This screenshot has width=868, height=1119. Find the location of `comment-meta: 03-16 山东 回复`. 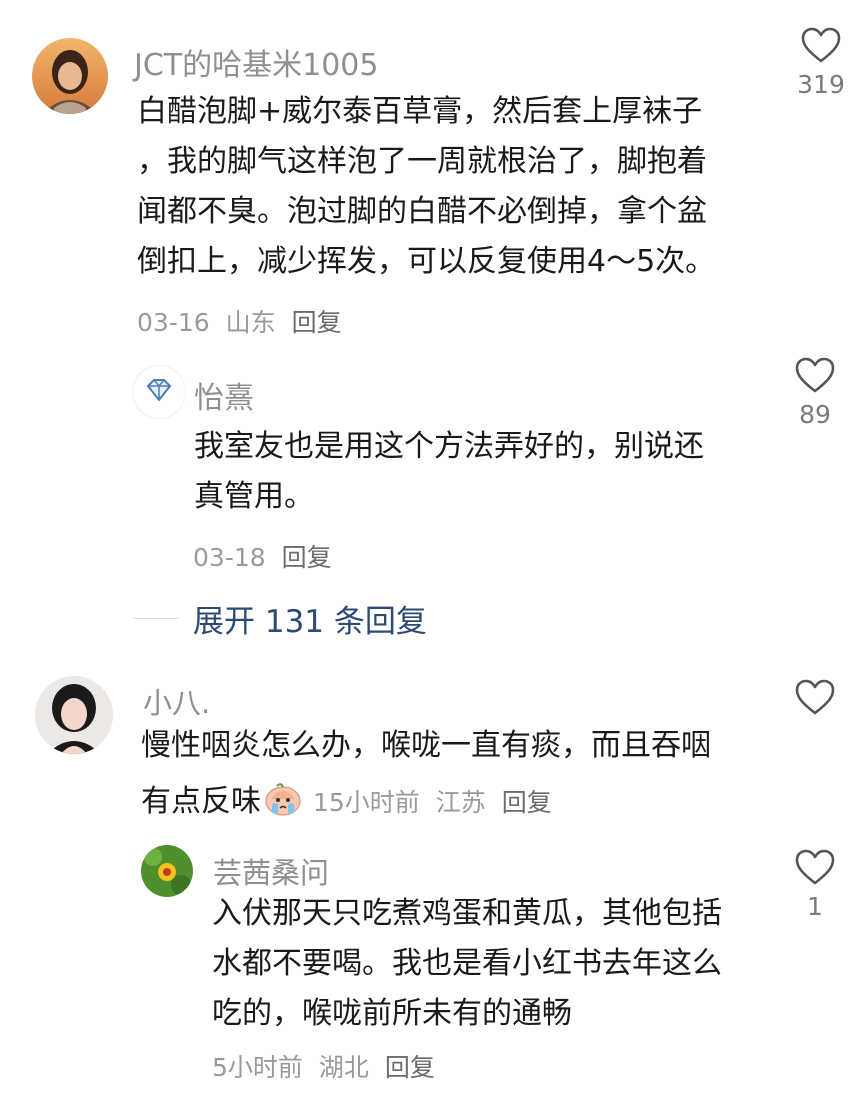

comment-meta: 03-16 山东 回复 is located at coordinates (243, 321).